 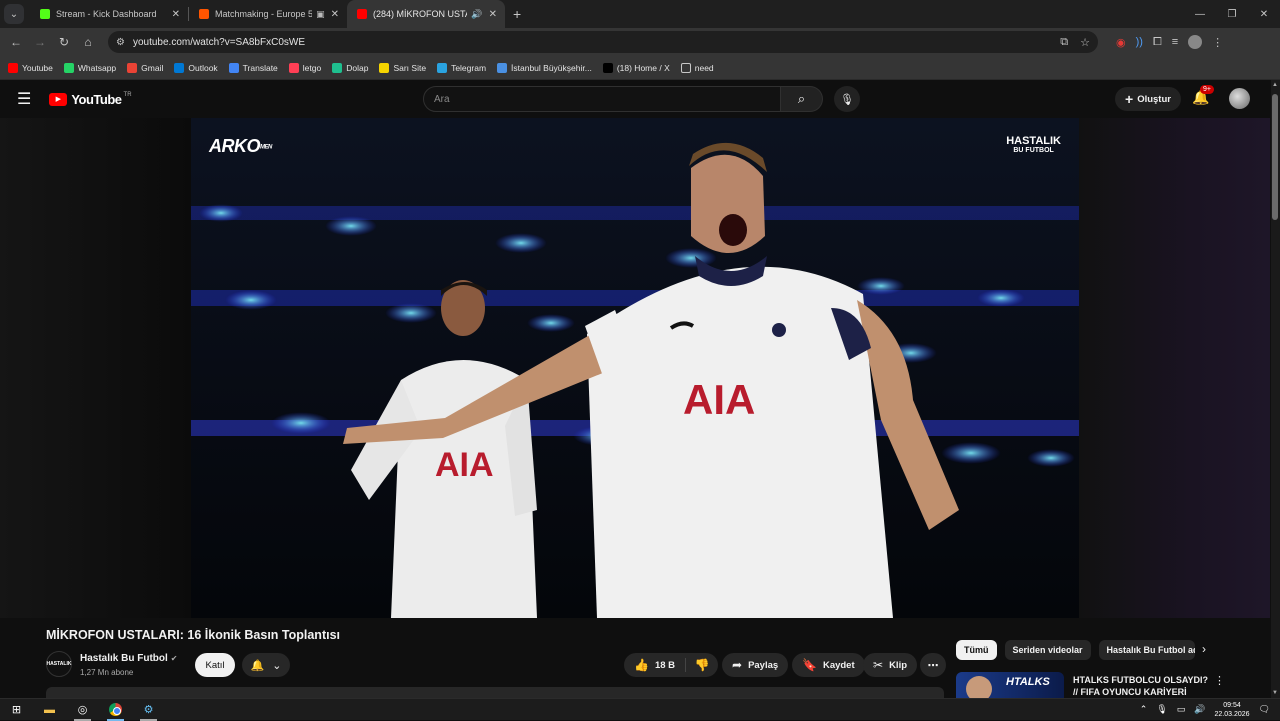 I want to click on bell-icon: 🔔, so click(x=257, y=665).